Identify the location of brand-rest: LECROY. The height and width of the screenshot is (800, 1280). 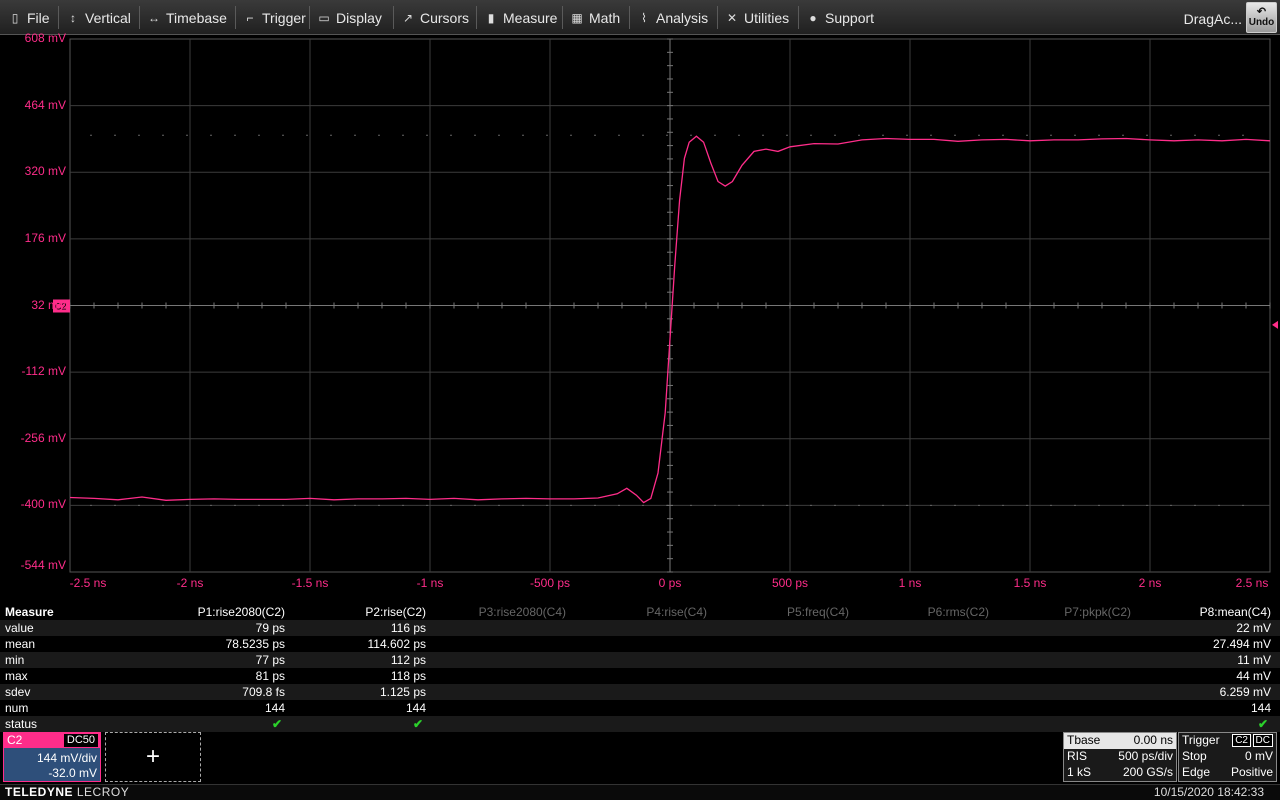
(101, 792).